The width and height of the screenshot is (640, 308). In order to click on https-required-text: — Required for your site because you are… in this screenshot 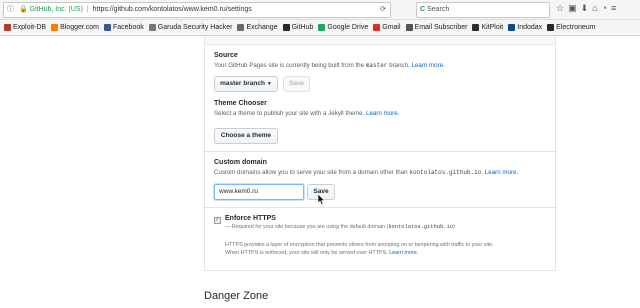, I will do `click(307, 227)`.